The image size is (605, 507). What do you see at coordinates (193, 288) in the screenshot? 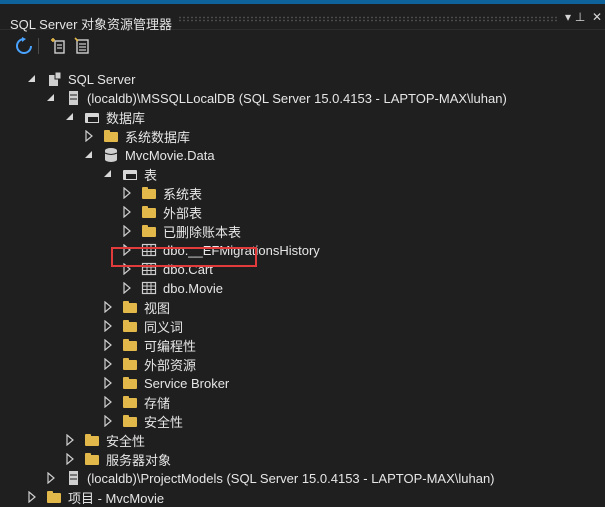
I see `node-label: dbo.Movie` at bounding box center [193, 288].